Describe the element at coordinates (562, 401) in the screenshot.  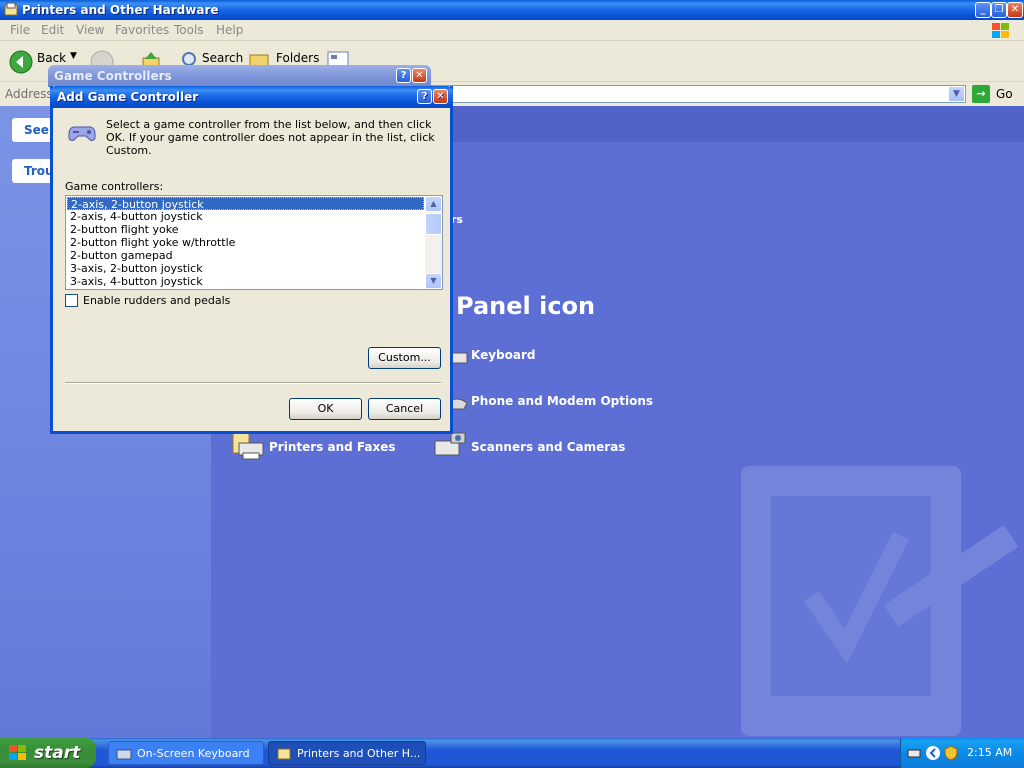
I see `phone-modem-options-link: Phone and Modem Options` at that location.